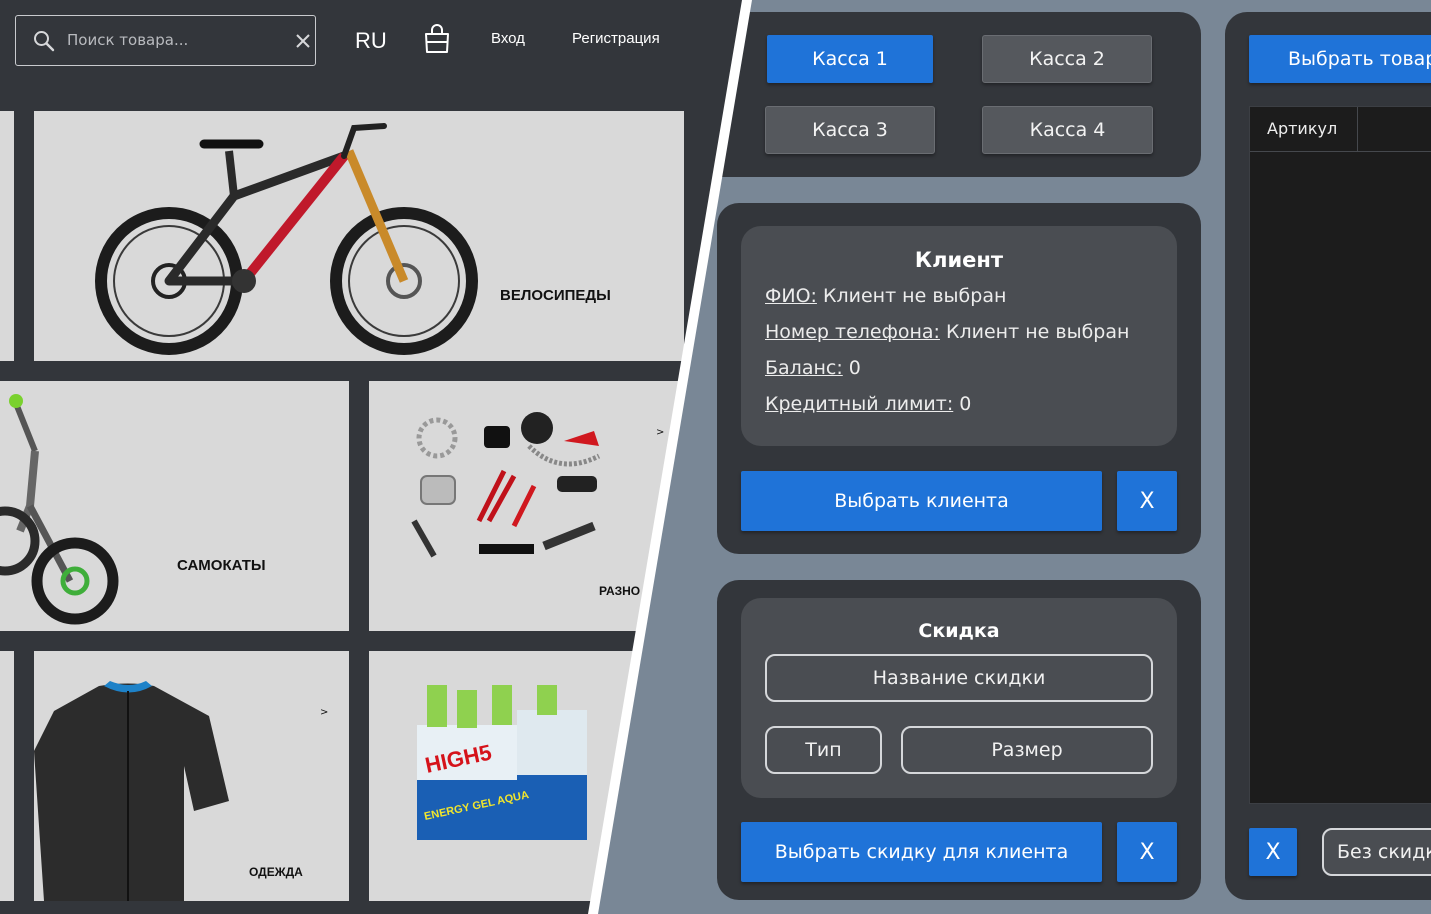 The image size is (1431, 914). What do you see at coordinates (1340, 129) in the screenshot?
I see `products-table-header: Артикул` at bounding box center [1340, 129].